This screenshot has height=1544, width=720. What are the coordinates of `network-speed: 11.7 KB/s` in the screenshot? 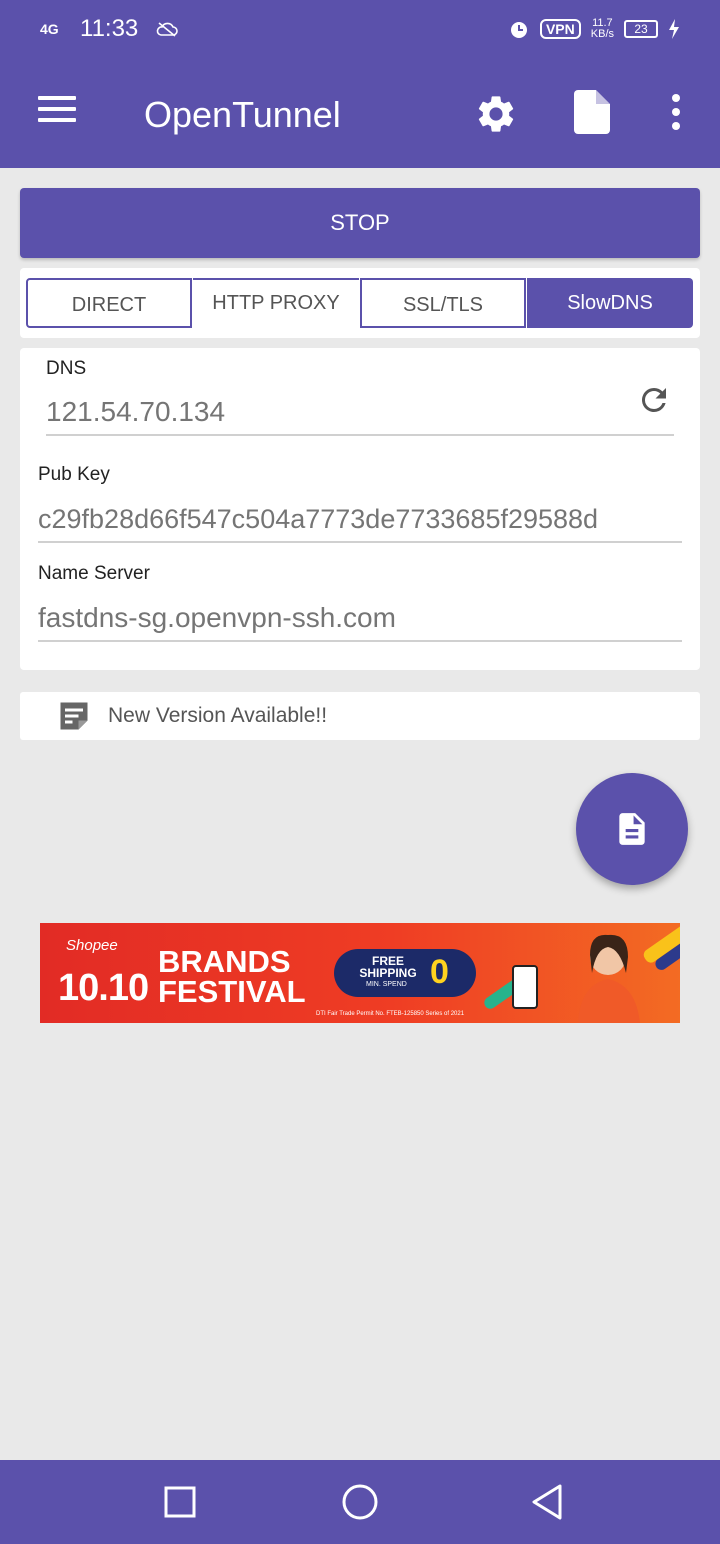 It's located at (602, 28).